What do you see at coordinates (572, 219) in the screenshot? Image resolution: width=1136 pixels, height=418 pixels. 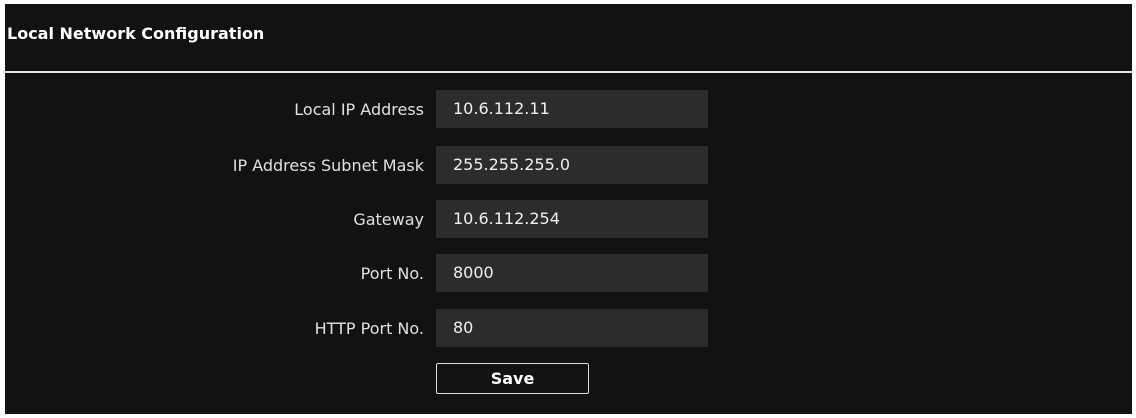 I see `gateway-input` at bounding box center [572, 219].